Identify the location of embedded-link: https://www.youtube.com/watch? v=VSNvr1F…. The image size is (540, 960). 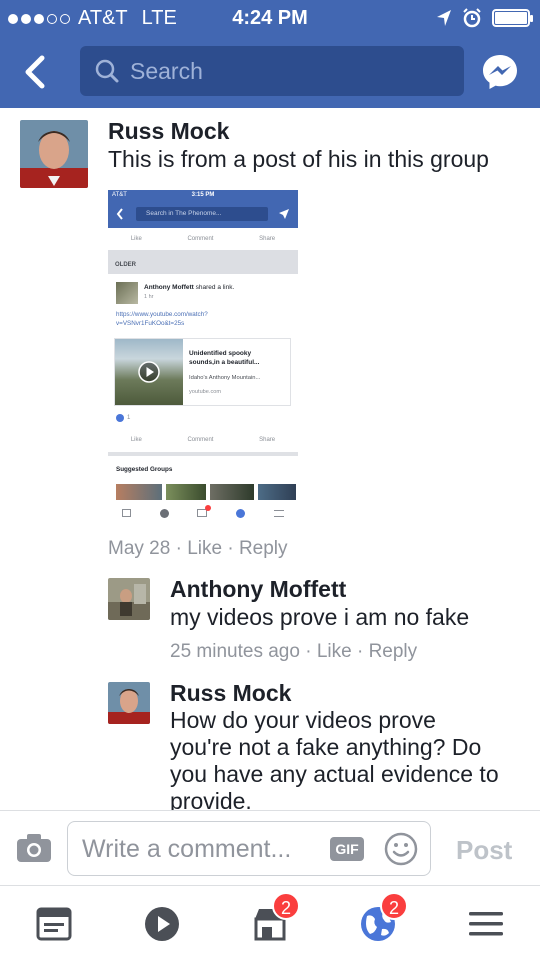
(162, 319).